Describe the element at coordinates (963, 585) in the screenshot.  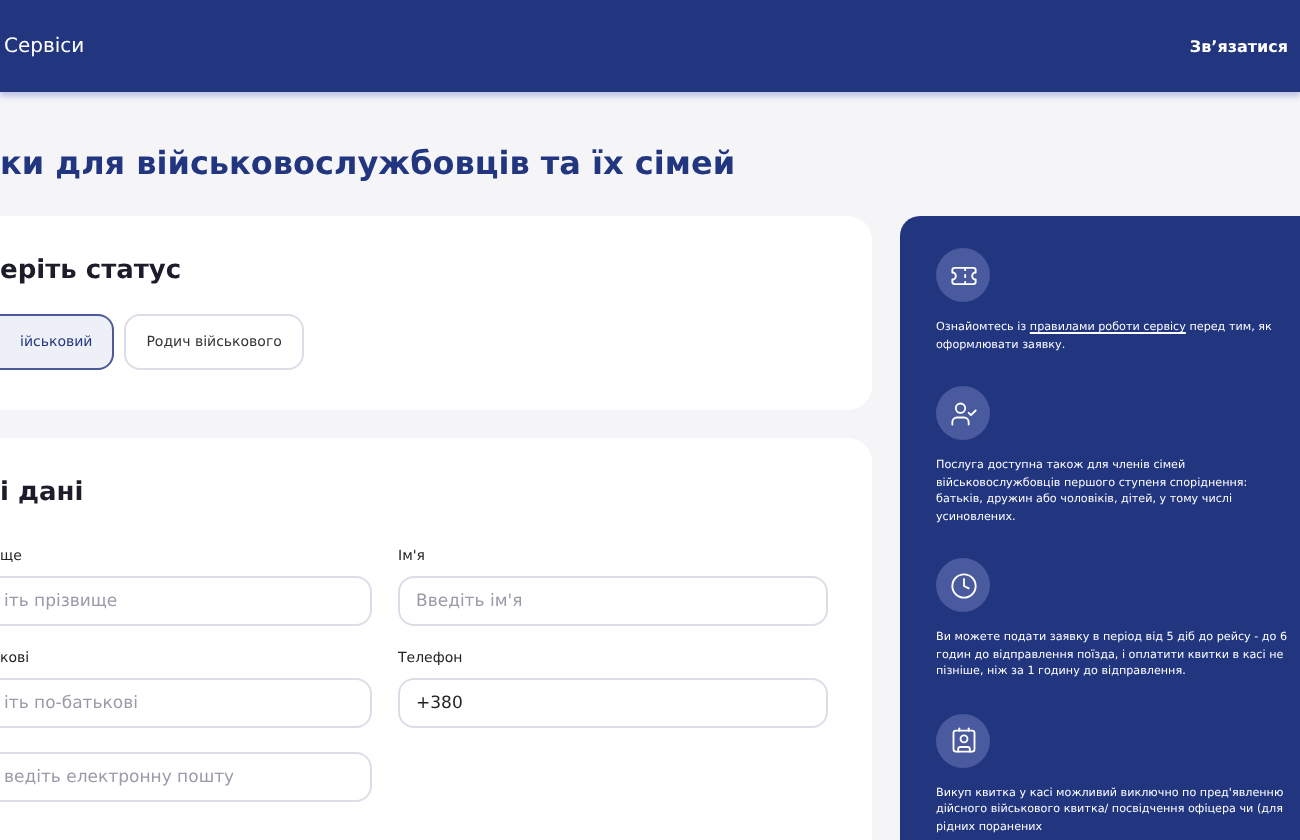
I see `clock-icon` at that location.